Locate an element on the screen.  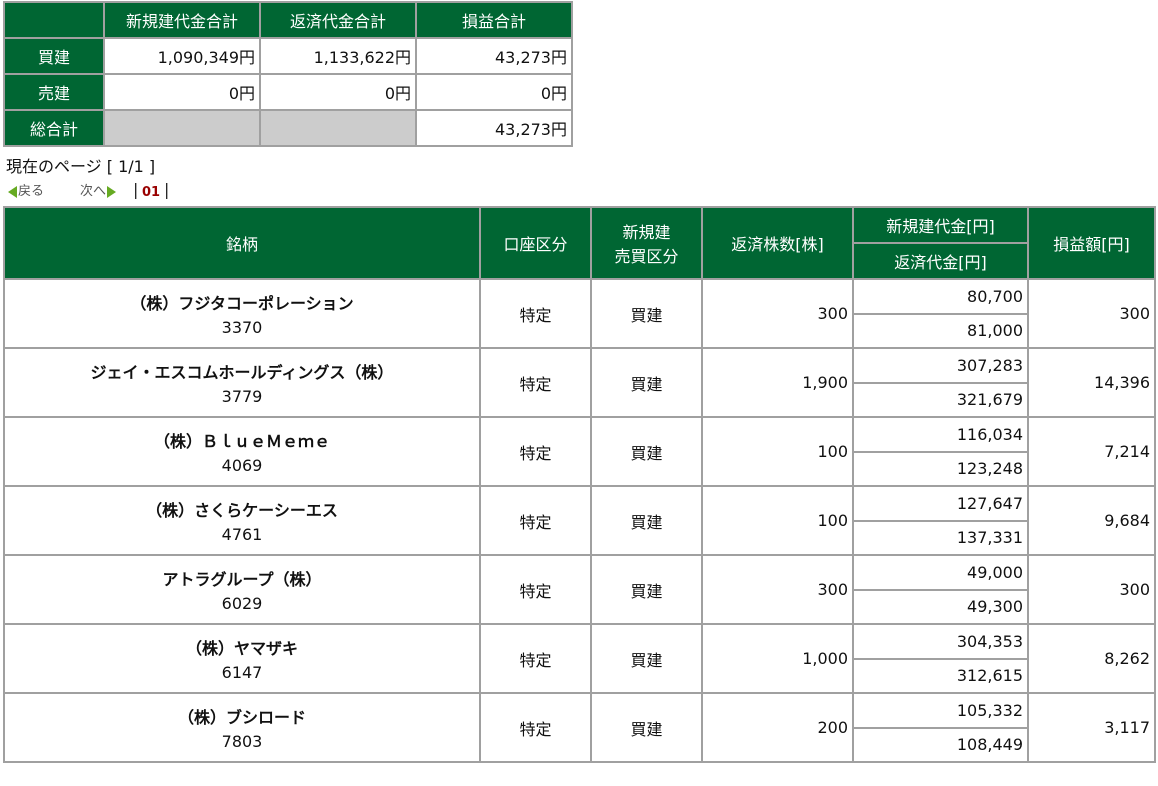
stock-cell: ジェイ・エスコムホールディングス（株） 3779 is located at coordinates (242, 382).